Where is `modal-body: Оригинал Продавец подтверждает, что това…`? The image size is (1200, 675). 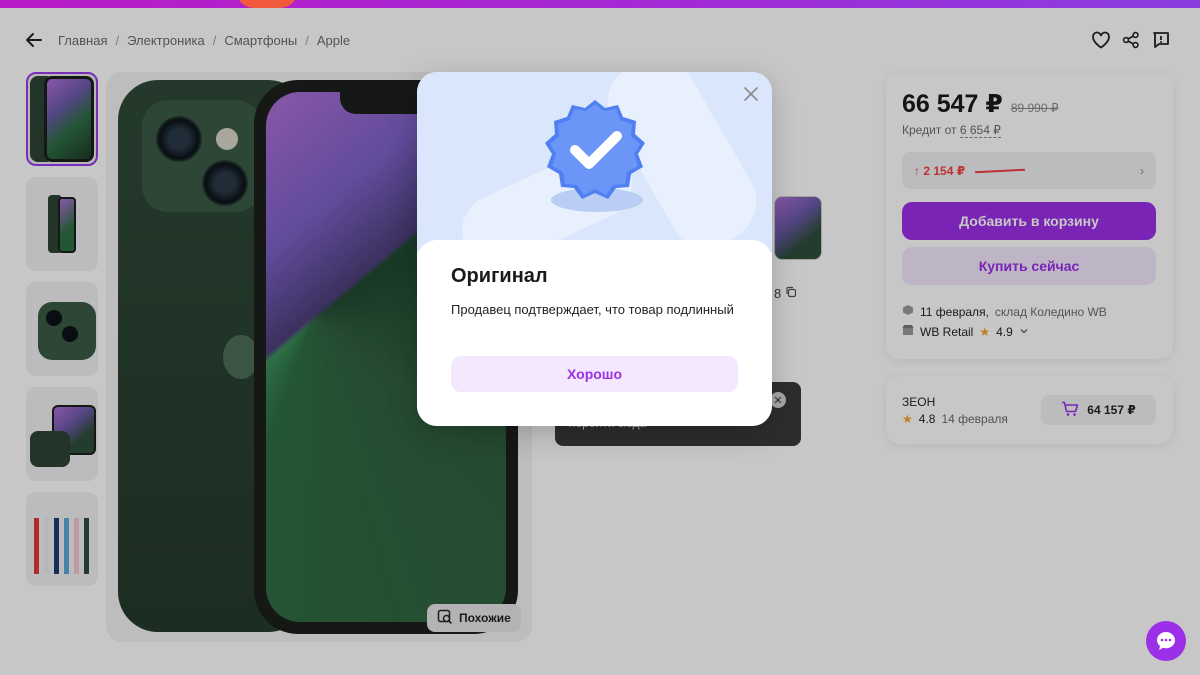 modal-body: Оригинал Продавец подтверждает, что това… is located at coordinates (594, 333).